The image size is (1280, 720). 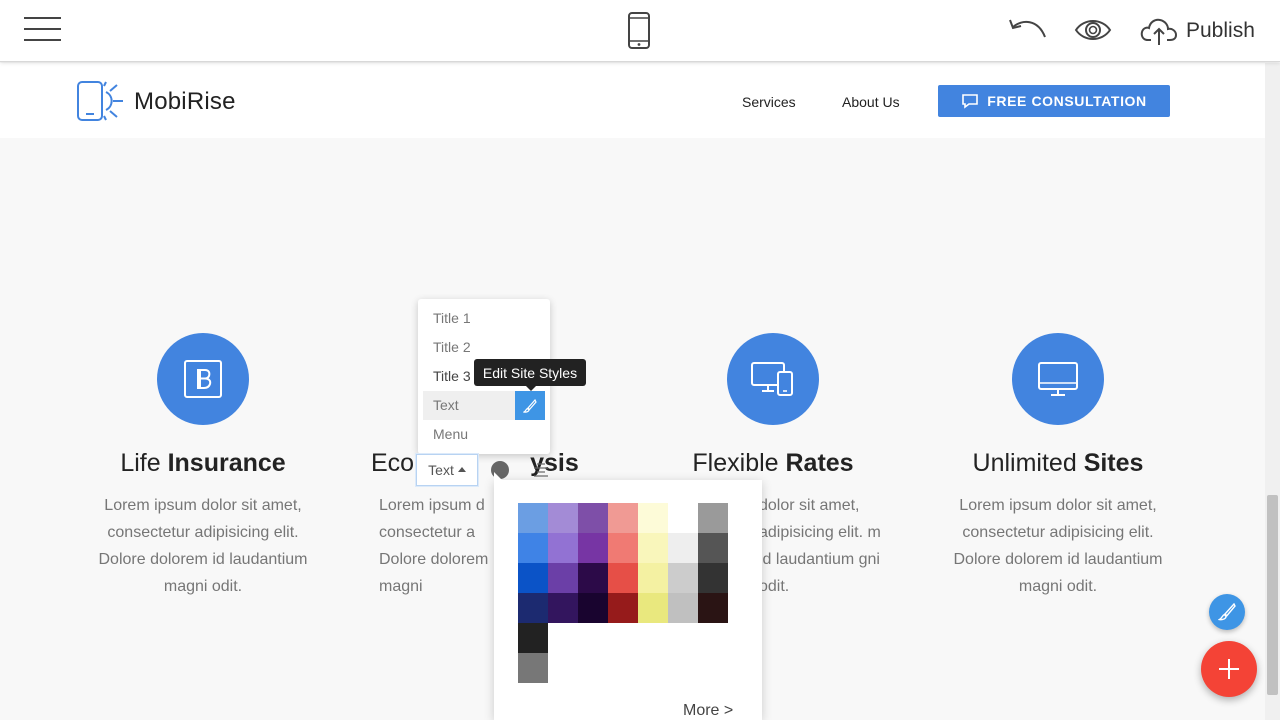 I want to click on publish-label: Publish, so click(x=1220, y=30).